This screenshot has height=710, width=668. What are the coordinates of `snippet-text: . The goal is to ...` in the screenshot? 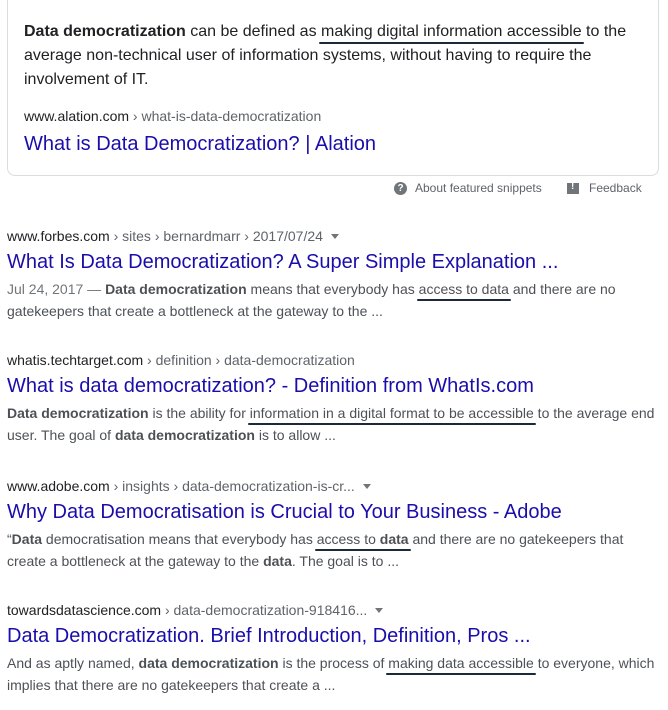 It's located at (345, 561).